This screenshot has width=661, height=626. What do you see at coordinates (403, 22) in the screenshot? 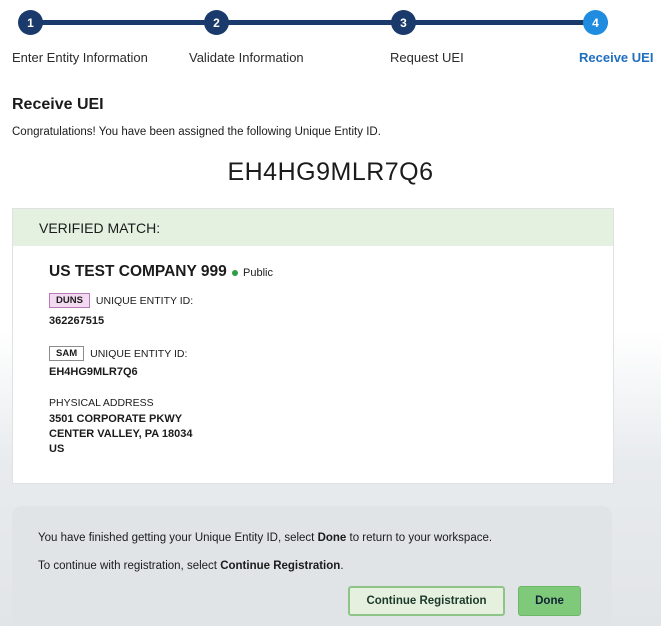
I see `step-3-circle: 3` at bounding box center [403, 22].